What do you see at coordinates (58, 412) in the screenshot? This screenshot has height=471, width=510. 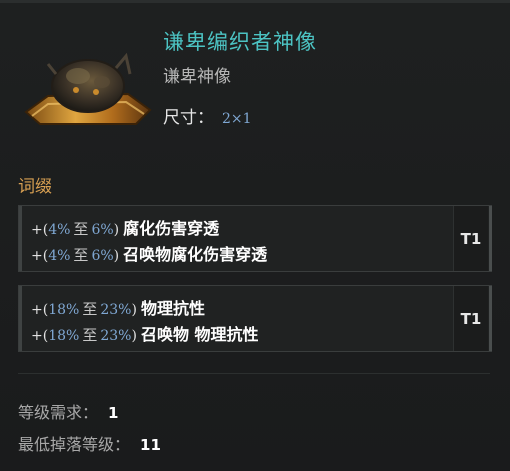 I see `level-requirement-label: 等级需求：` at bounding box center [58, 412].